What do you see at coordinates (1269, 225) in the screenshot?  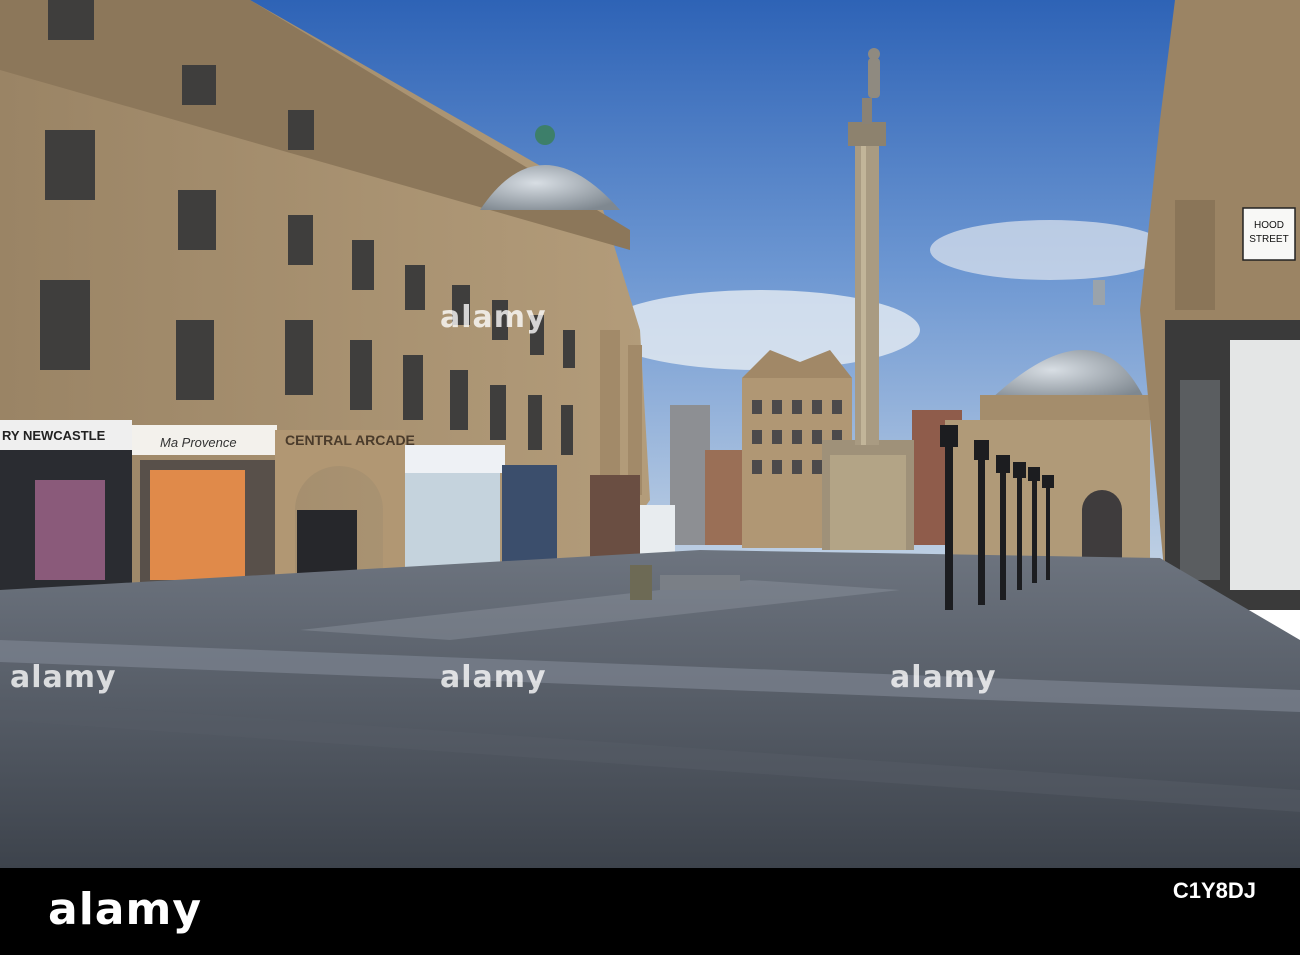 I see `sign-line-1: HOOD` at bounding box center [1269, 225].